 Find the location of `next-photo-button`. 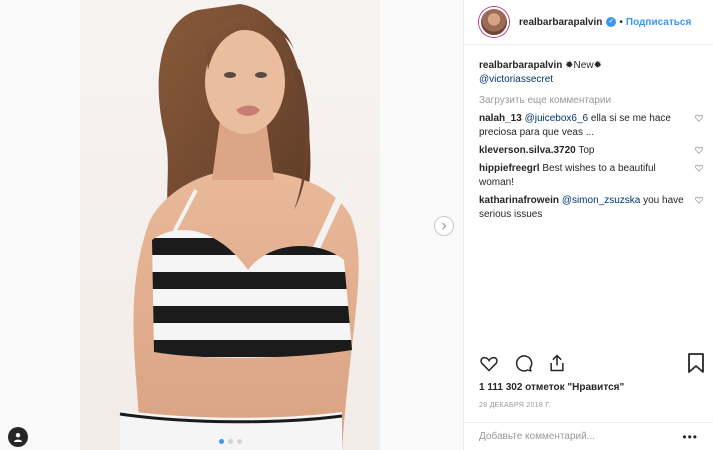

next-photo-button is located at coordinates (444, 226).